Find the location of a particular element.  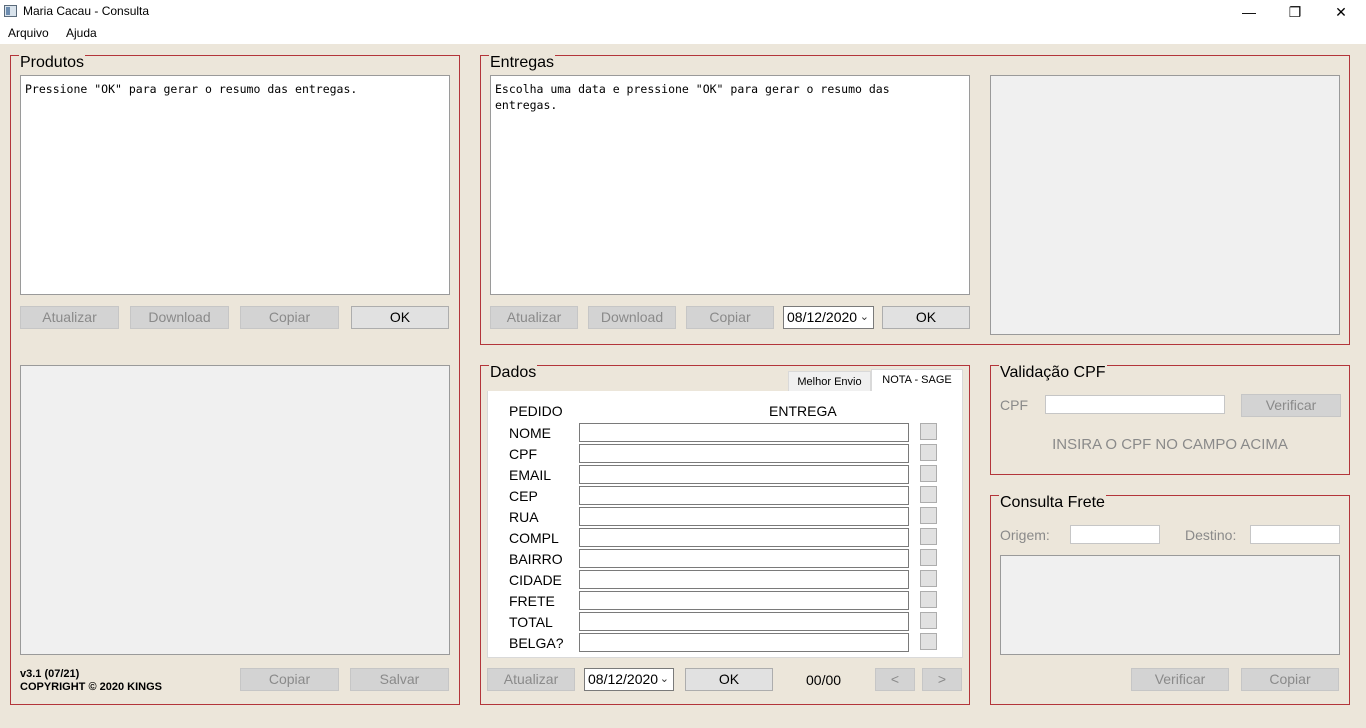

field-input-compl is located at coordinates (744, 537).